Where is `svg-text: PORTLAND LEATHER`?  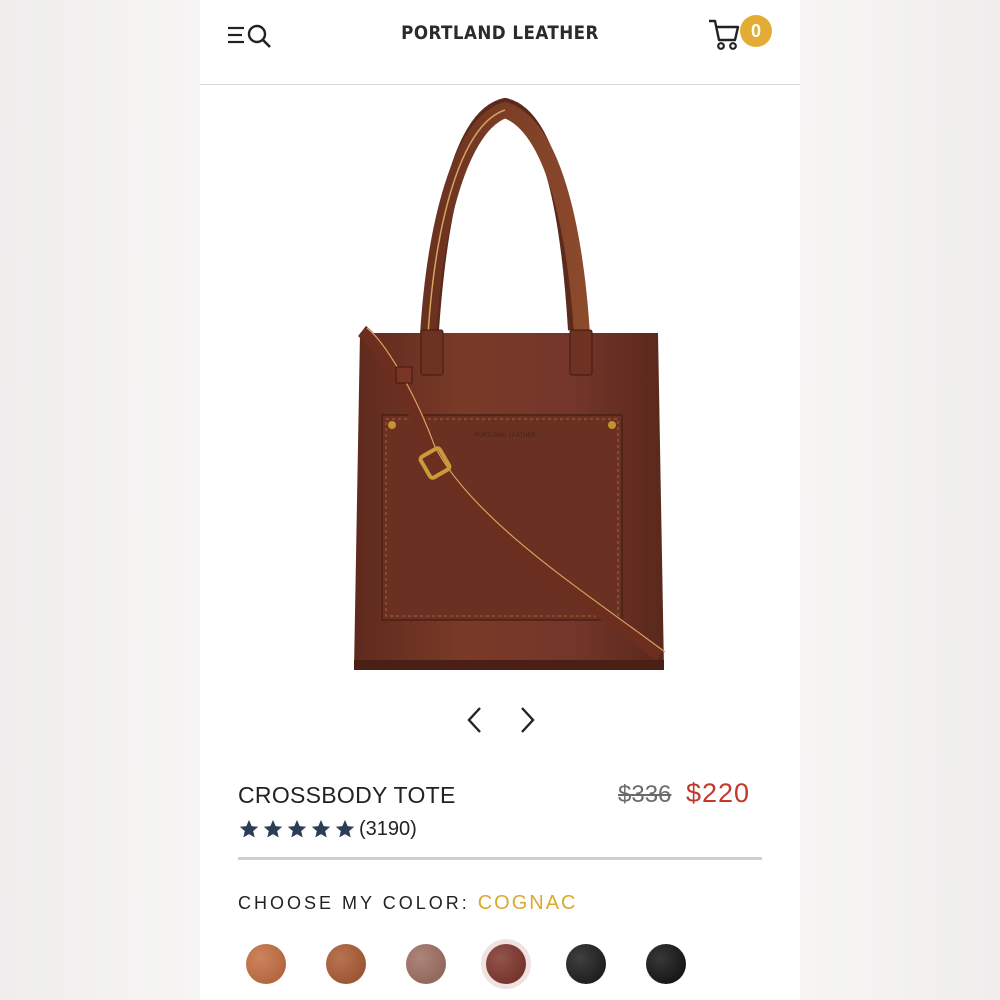 svg-text: PORTLAND LEATHER is located at coordinates (504, 435).